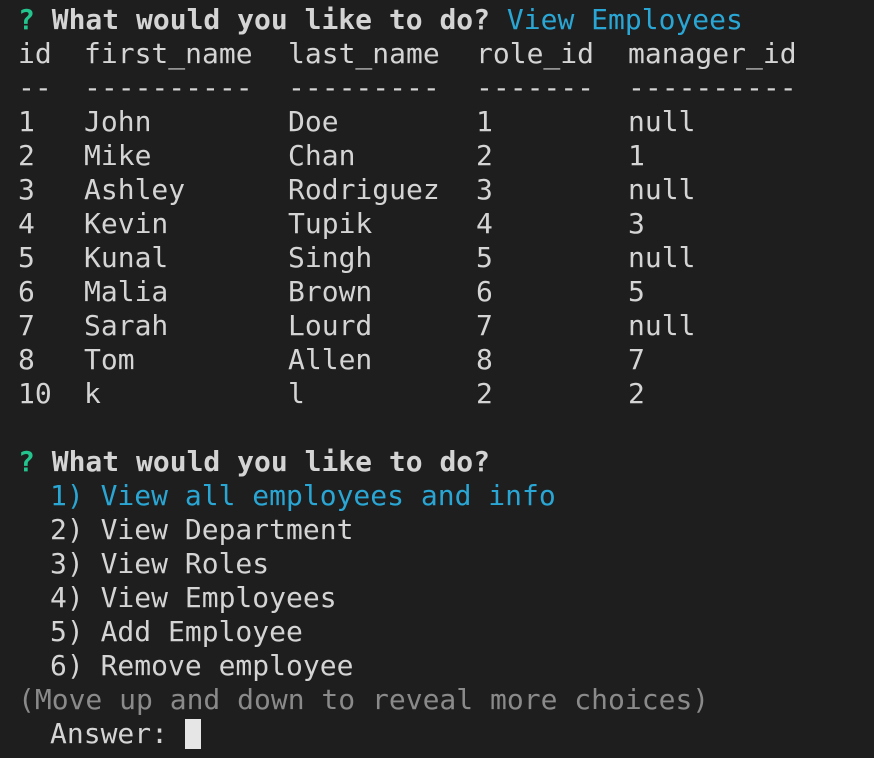 This screenshot has height=758, width=874. I want to click on cell-first-name: Ashley, so click(135, 189).